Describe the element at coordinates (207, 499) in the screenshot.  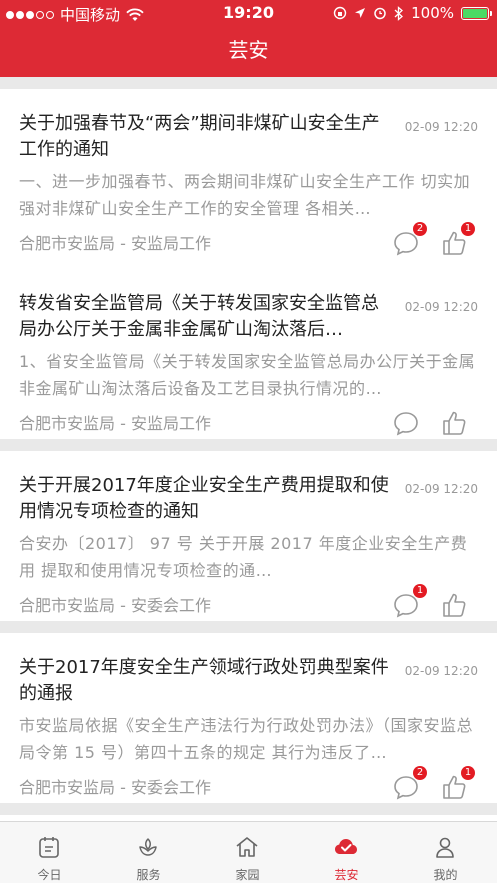
I see `article-title: 关于开展2017年度企业安全生产费用提取和使用情况专项检查的通知` at that location.